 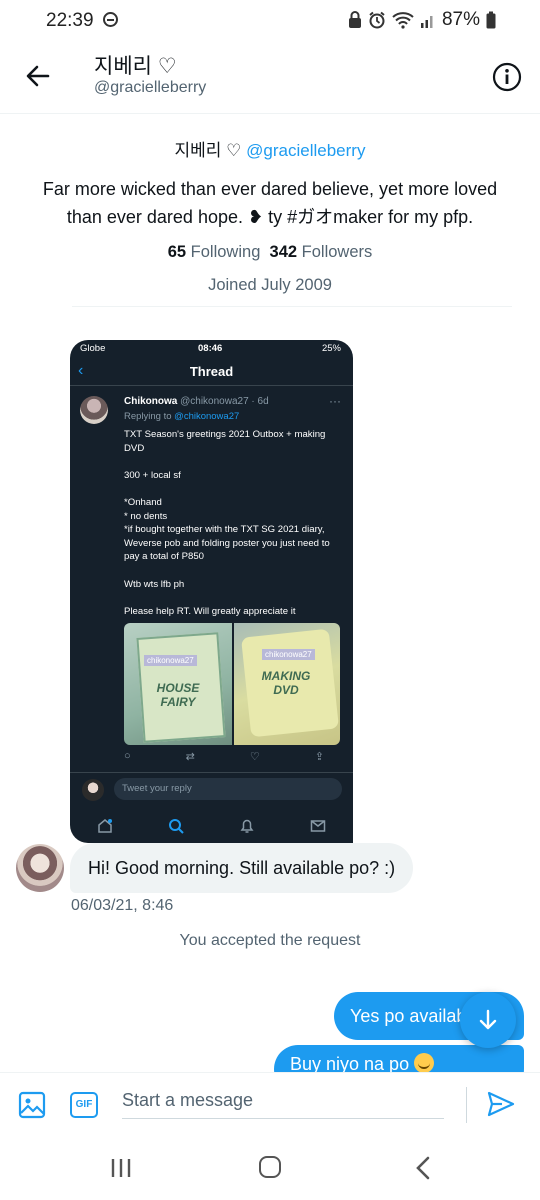 I want to click on ss-like-icon: ♡, so click(x=254, y=757).